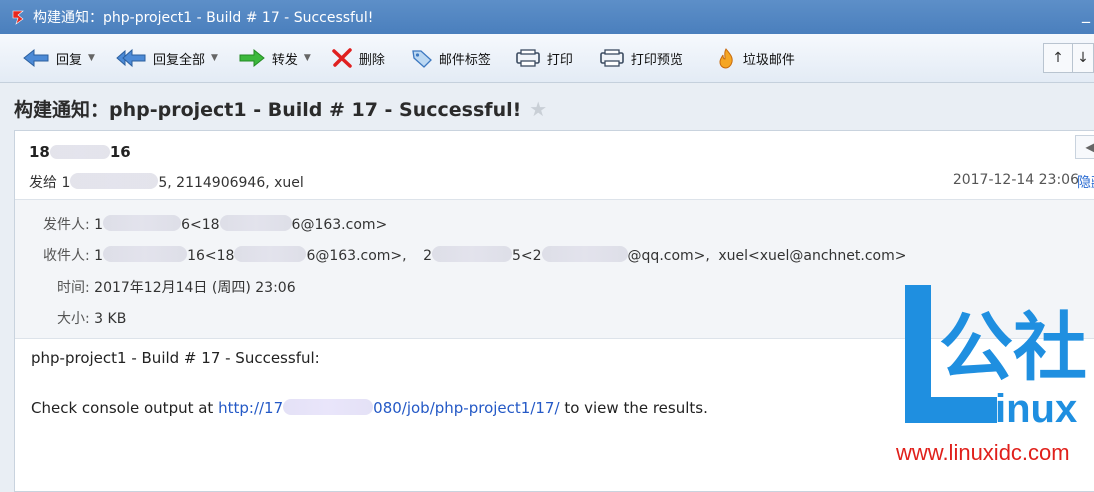 The image size is (1094, 492). I want to click on body-line-1: php-project1 - Build # 17 - Successful:, so click(175, 358).